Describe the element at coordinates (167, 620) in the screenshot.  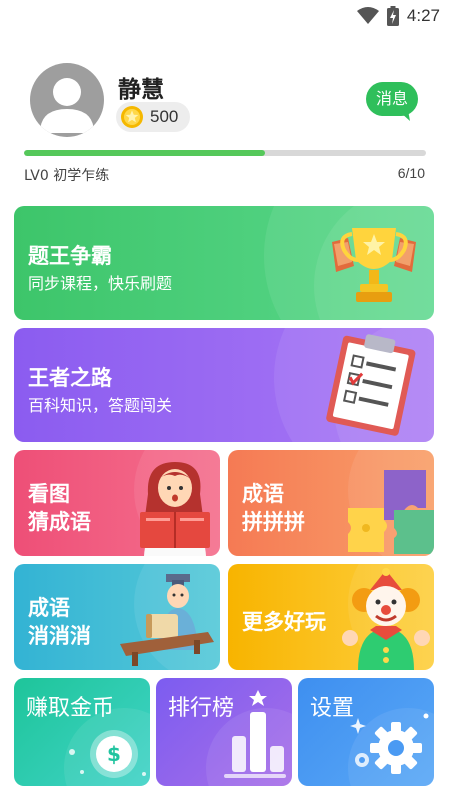
I see `scholar-icon` at that location.